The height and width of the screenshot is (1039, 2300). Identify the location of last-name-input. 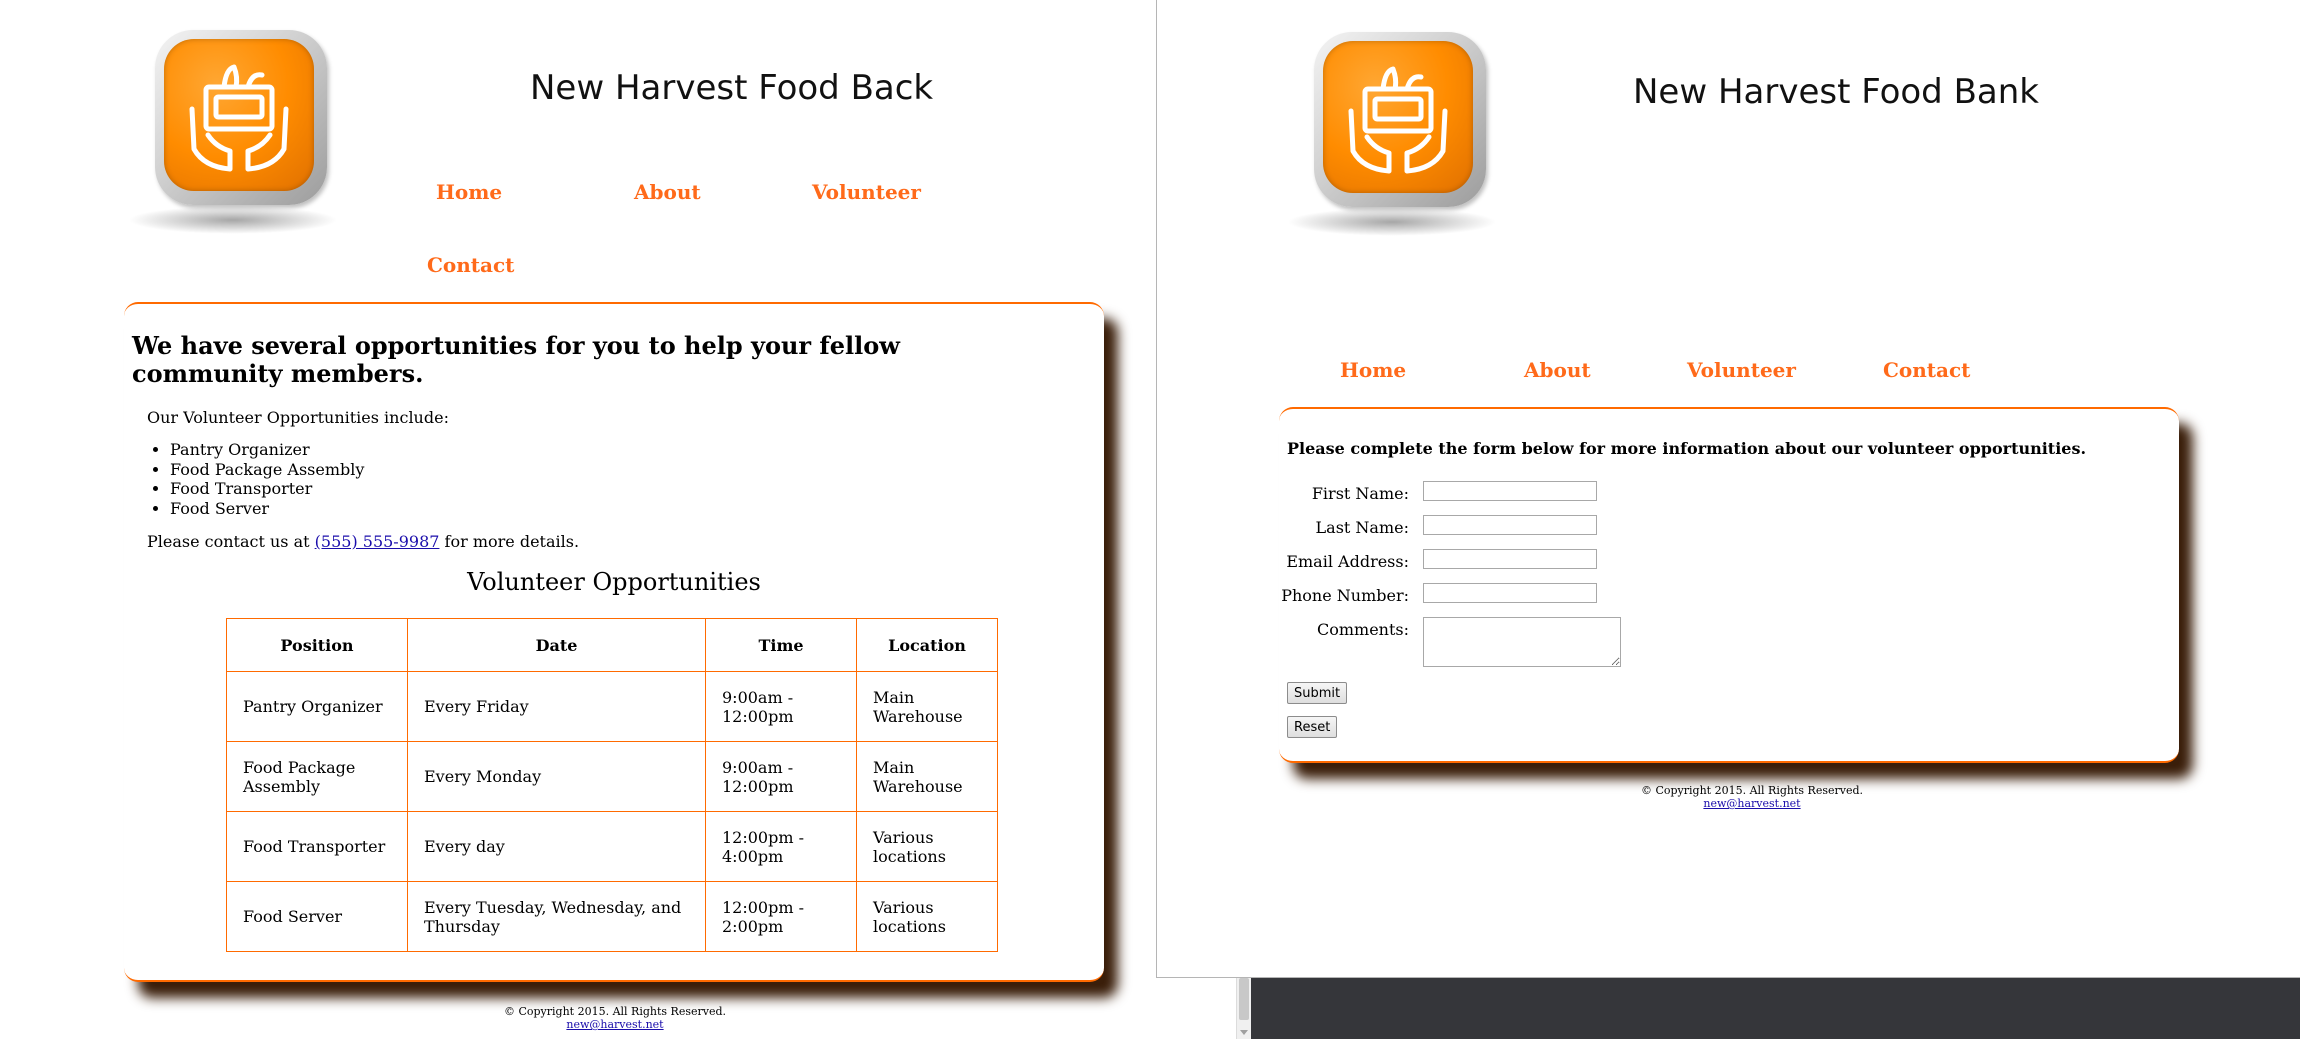
(1510, 525).